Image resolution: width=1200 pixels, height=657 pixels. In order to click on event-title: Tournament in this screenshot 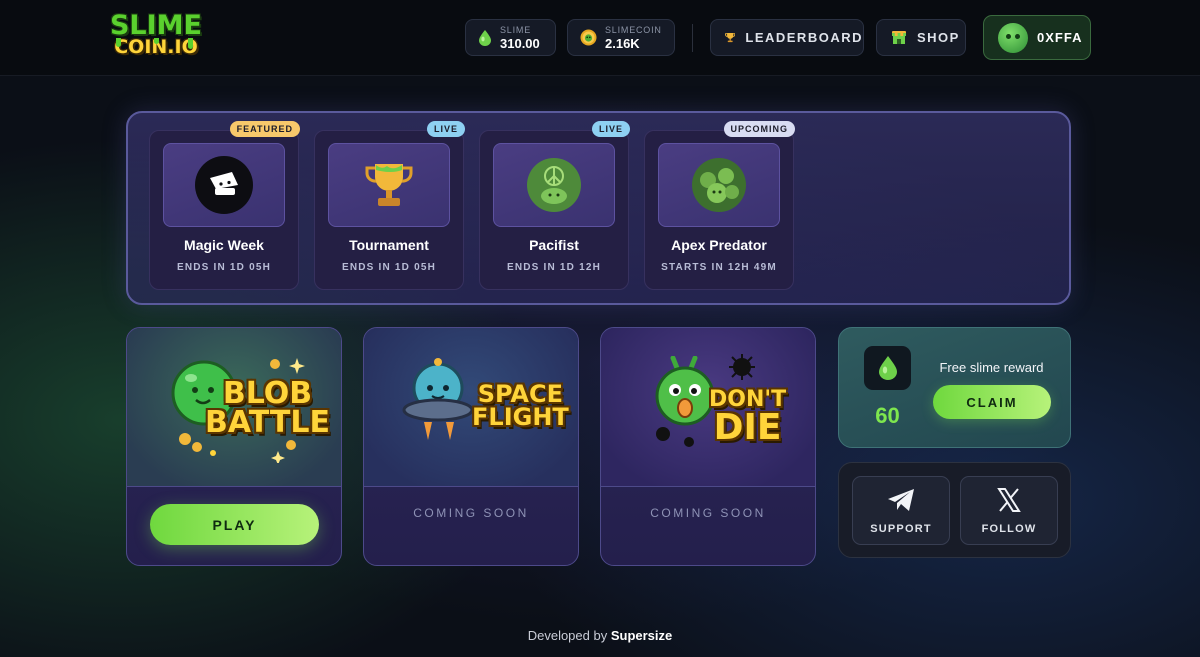, I will do `click(389, 245)`.